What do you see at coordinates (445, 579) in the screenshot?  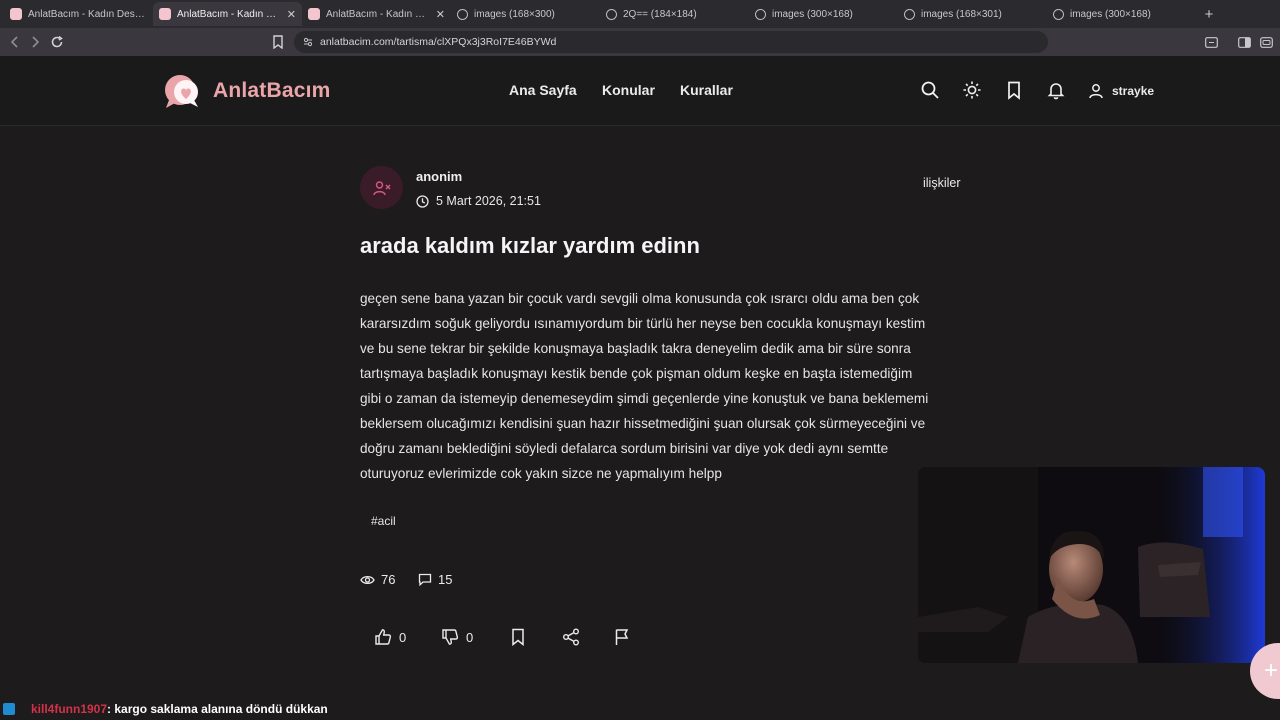 I see `comment-count-value: 15` at bounding box center [445, 579].